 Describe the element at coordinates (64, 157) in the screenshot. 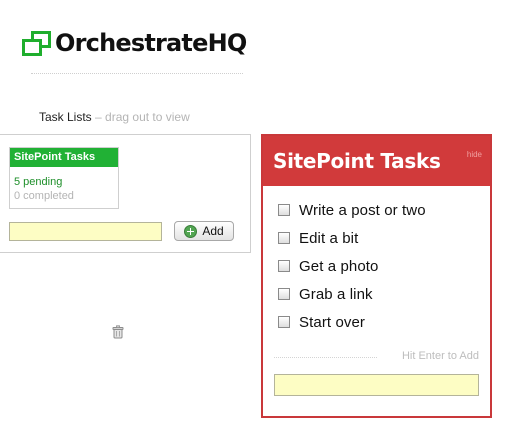

I see `list-card-title: SitePoint Tasks` at that location.